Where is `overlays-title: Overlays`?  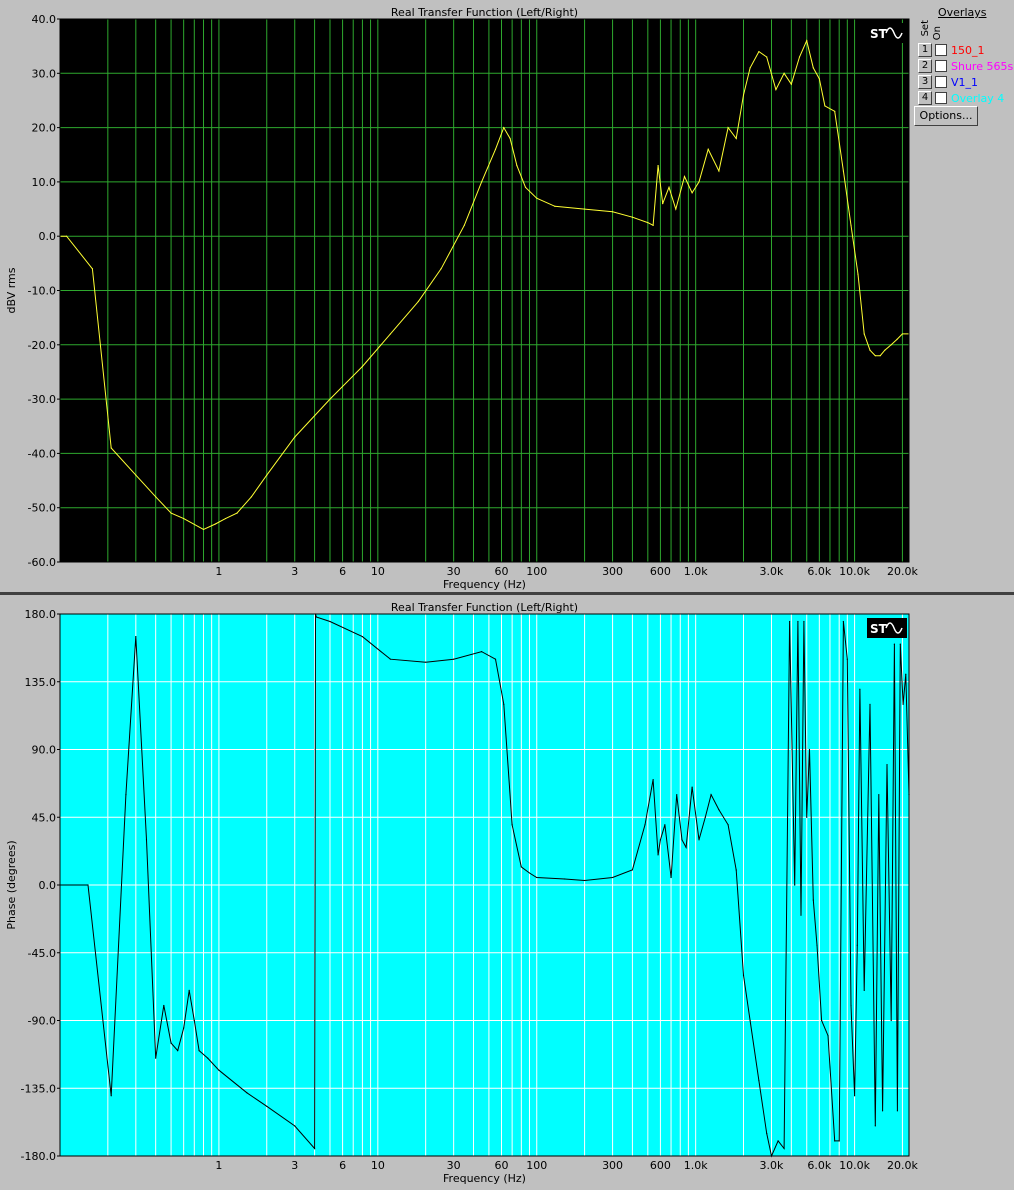 overlays-title: Overlays is located at coordinates (962, 12).